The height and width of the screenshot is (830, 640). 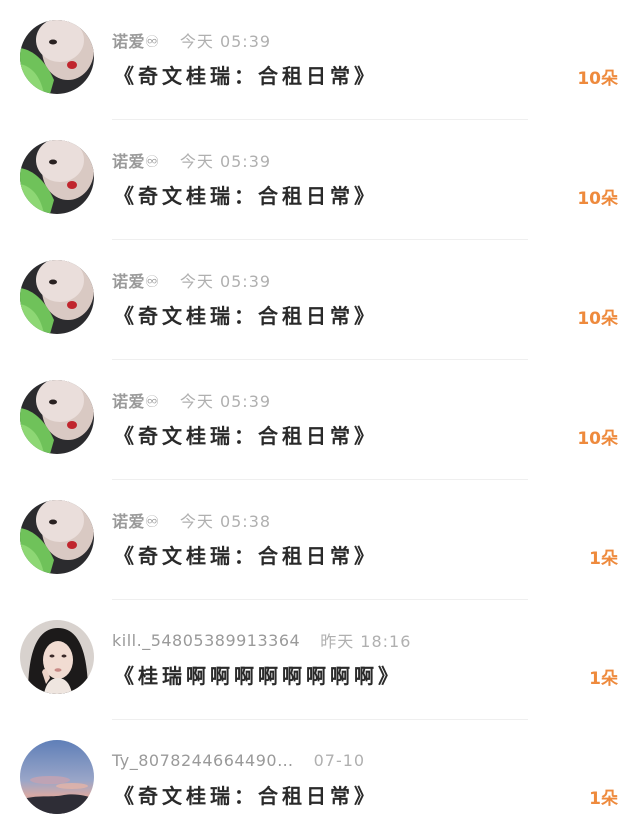 I want to click on sender-meta: kill._54805389913364 昨天 18:16, so click(x=262, y=640).